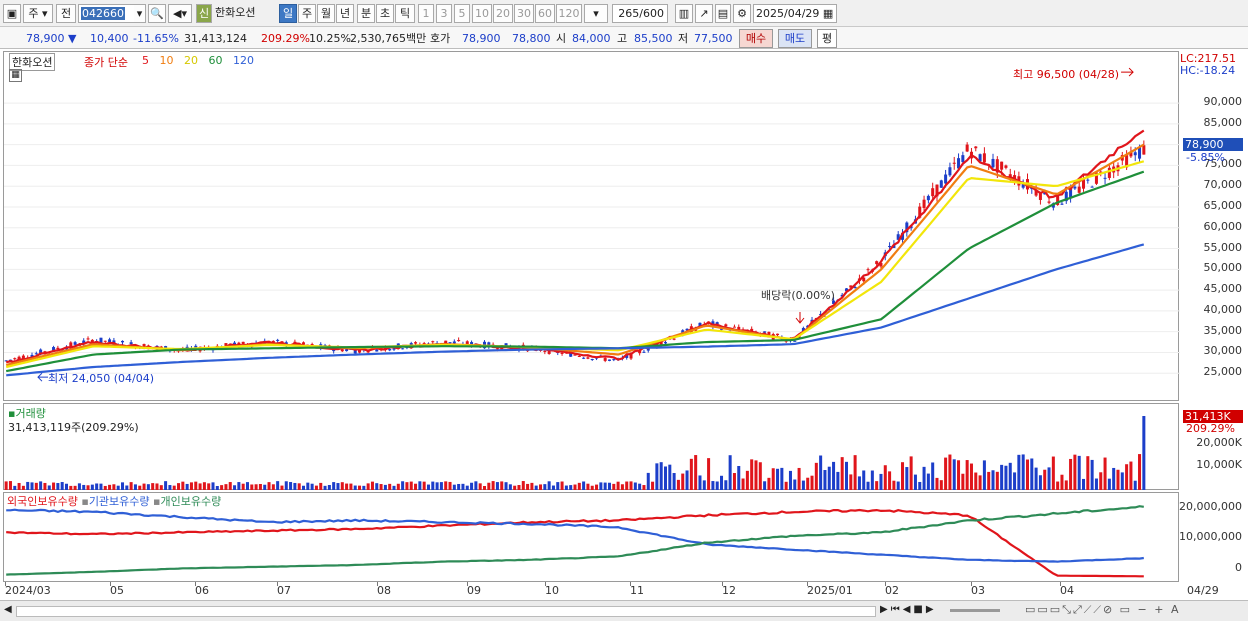 The height and width of the screenshot is (621, 1248). What do you see at coordinates (284, 590) in the screenshot?
I see `x-axis-label: 07` at bounding box center [284, 590].